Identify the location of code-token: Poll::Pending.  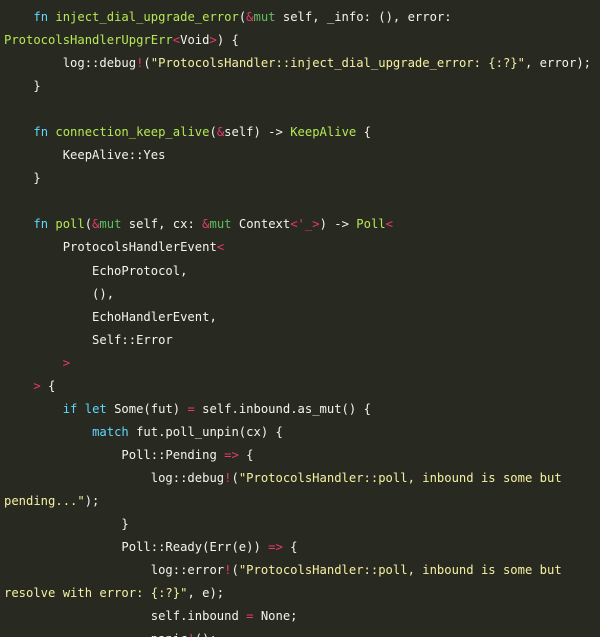
(114, 454).